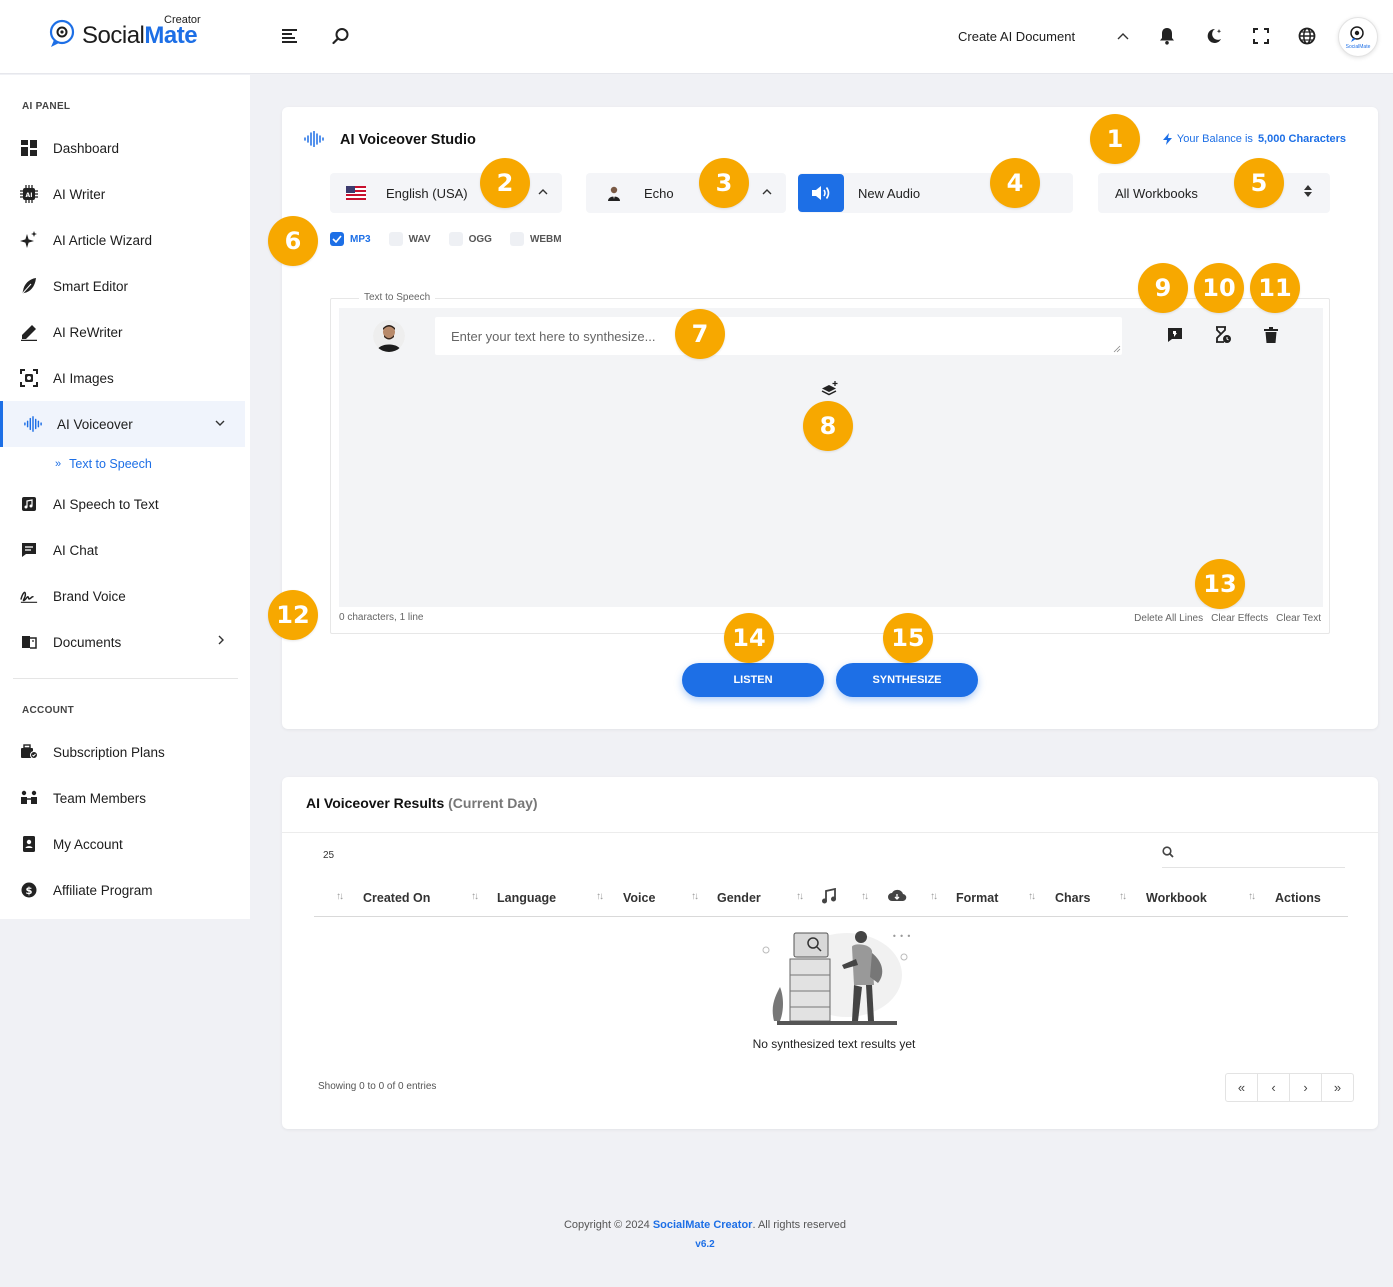 The width and height of the screenshot is (1393, 1287). I want to click on sidebar-item-label: AI Writer, so click(79, 194).